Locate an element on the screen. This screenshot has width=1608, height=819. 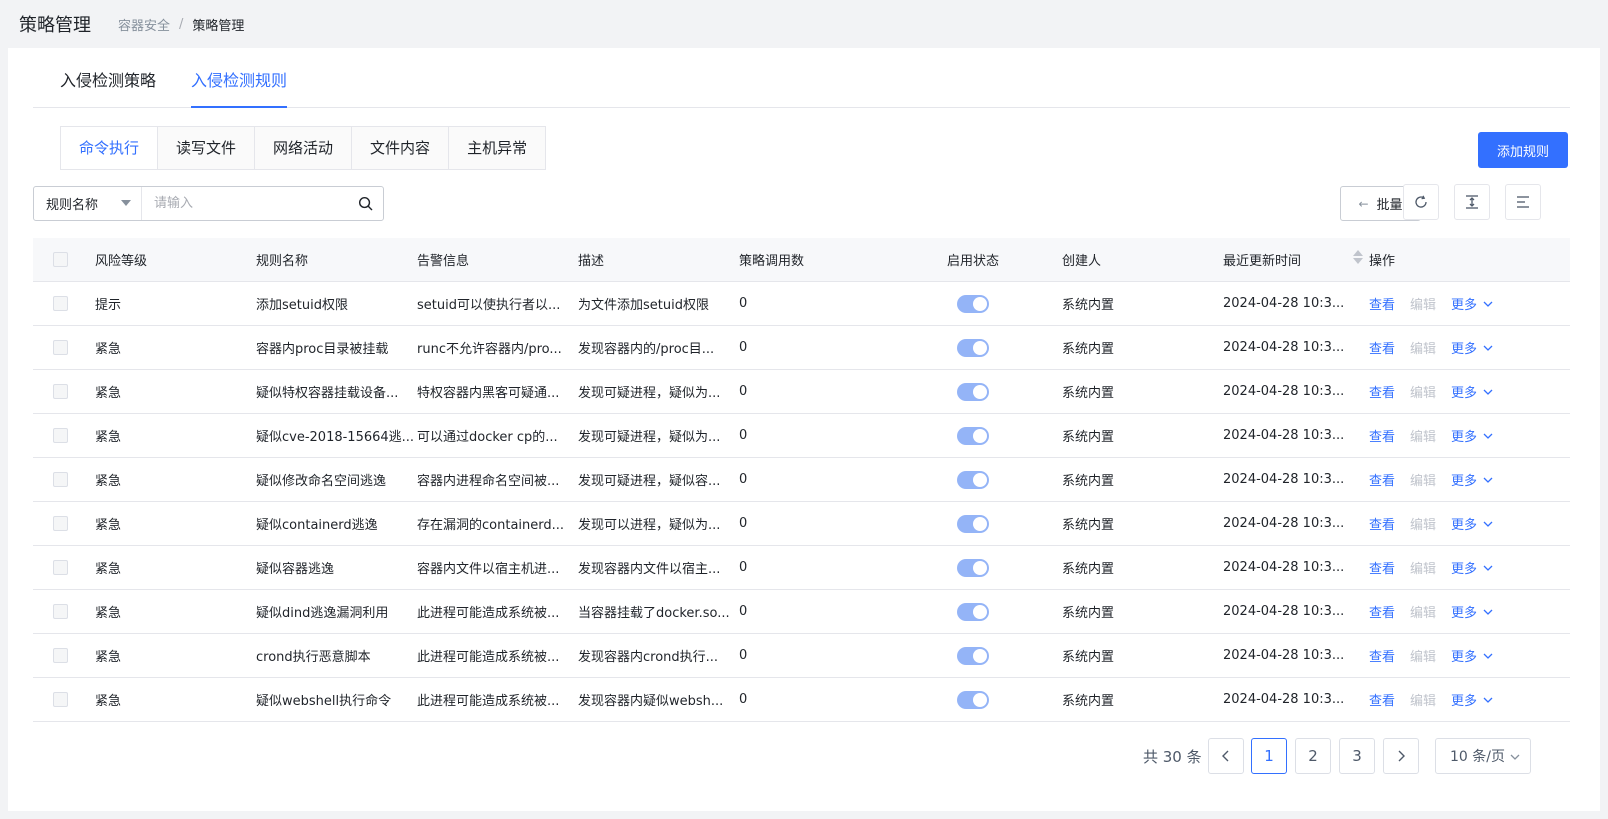
select-all-checkbox is located at coordinates (60, 259).